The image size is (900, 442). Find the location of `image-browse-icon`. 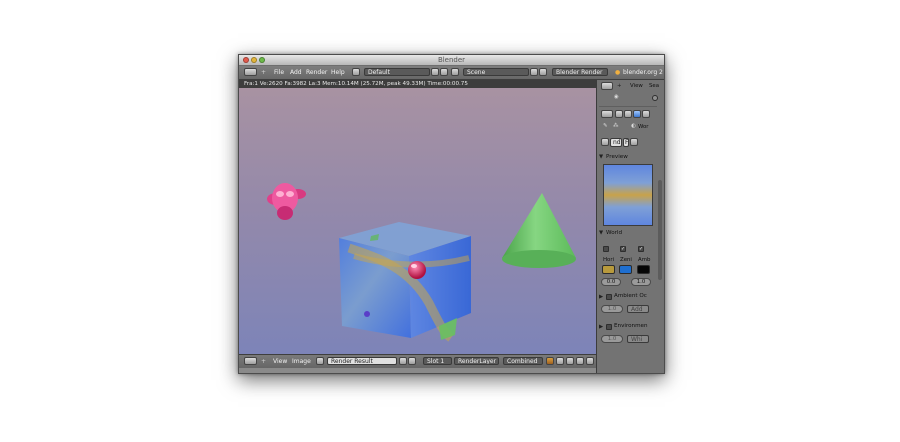

image-browse-icon is located at coordinates (320, 361).